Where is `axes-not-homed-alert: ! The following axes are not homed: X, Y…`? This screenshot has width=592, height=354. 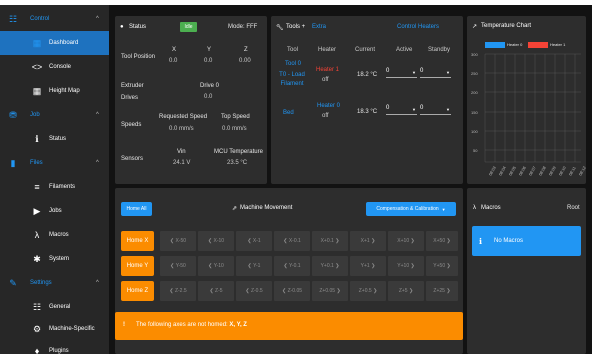 axes-not-homed-alert: ! The following axes are not homed: X, Y… is located at coordinates (289, 326).